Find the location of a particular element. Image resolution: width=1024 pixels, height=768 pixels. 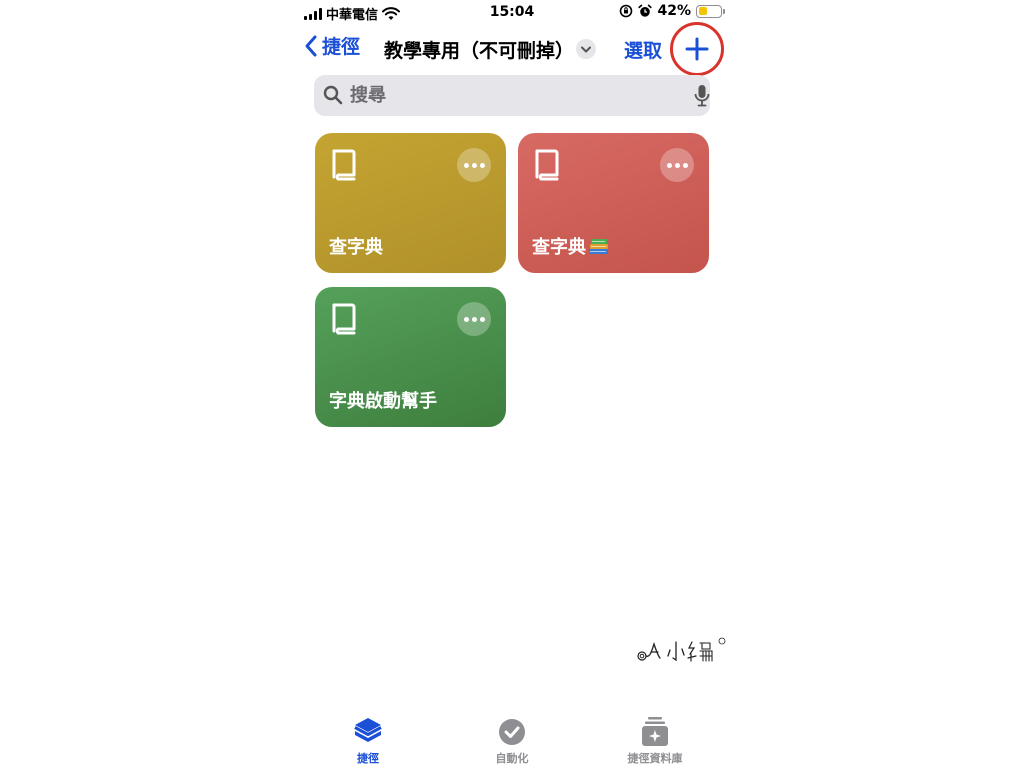

shortcut-label: 字典啟動幫手 is located at coordinates (383, 400).